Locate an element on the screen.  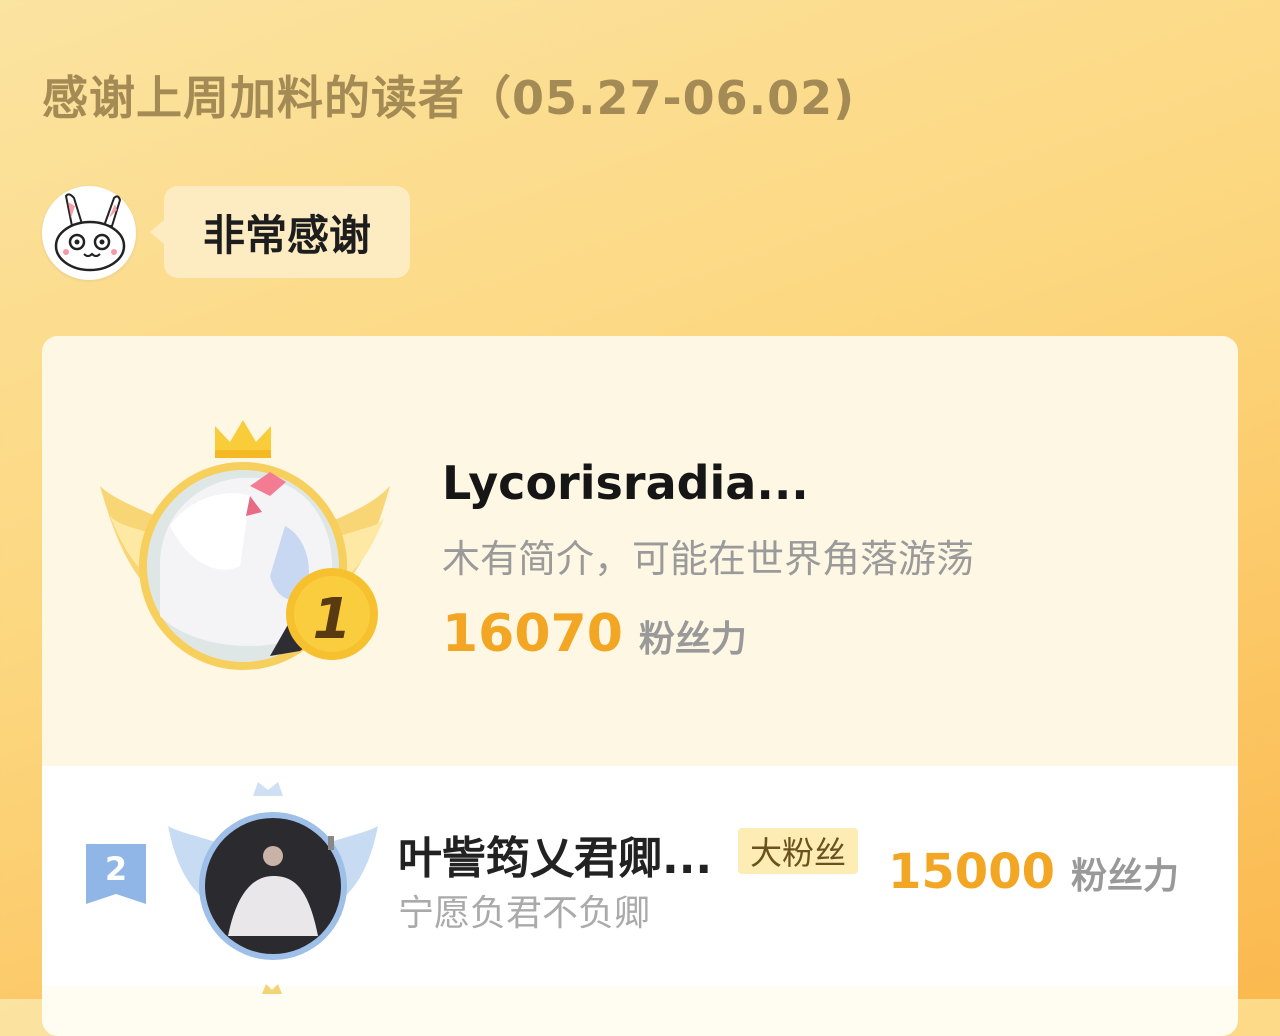
page-title: 感谢上周加料的读者（05.27-06.02) is located at coordinates (449, 98).